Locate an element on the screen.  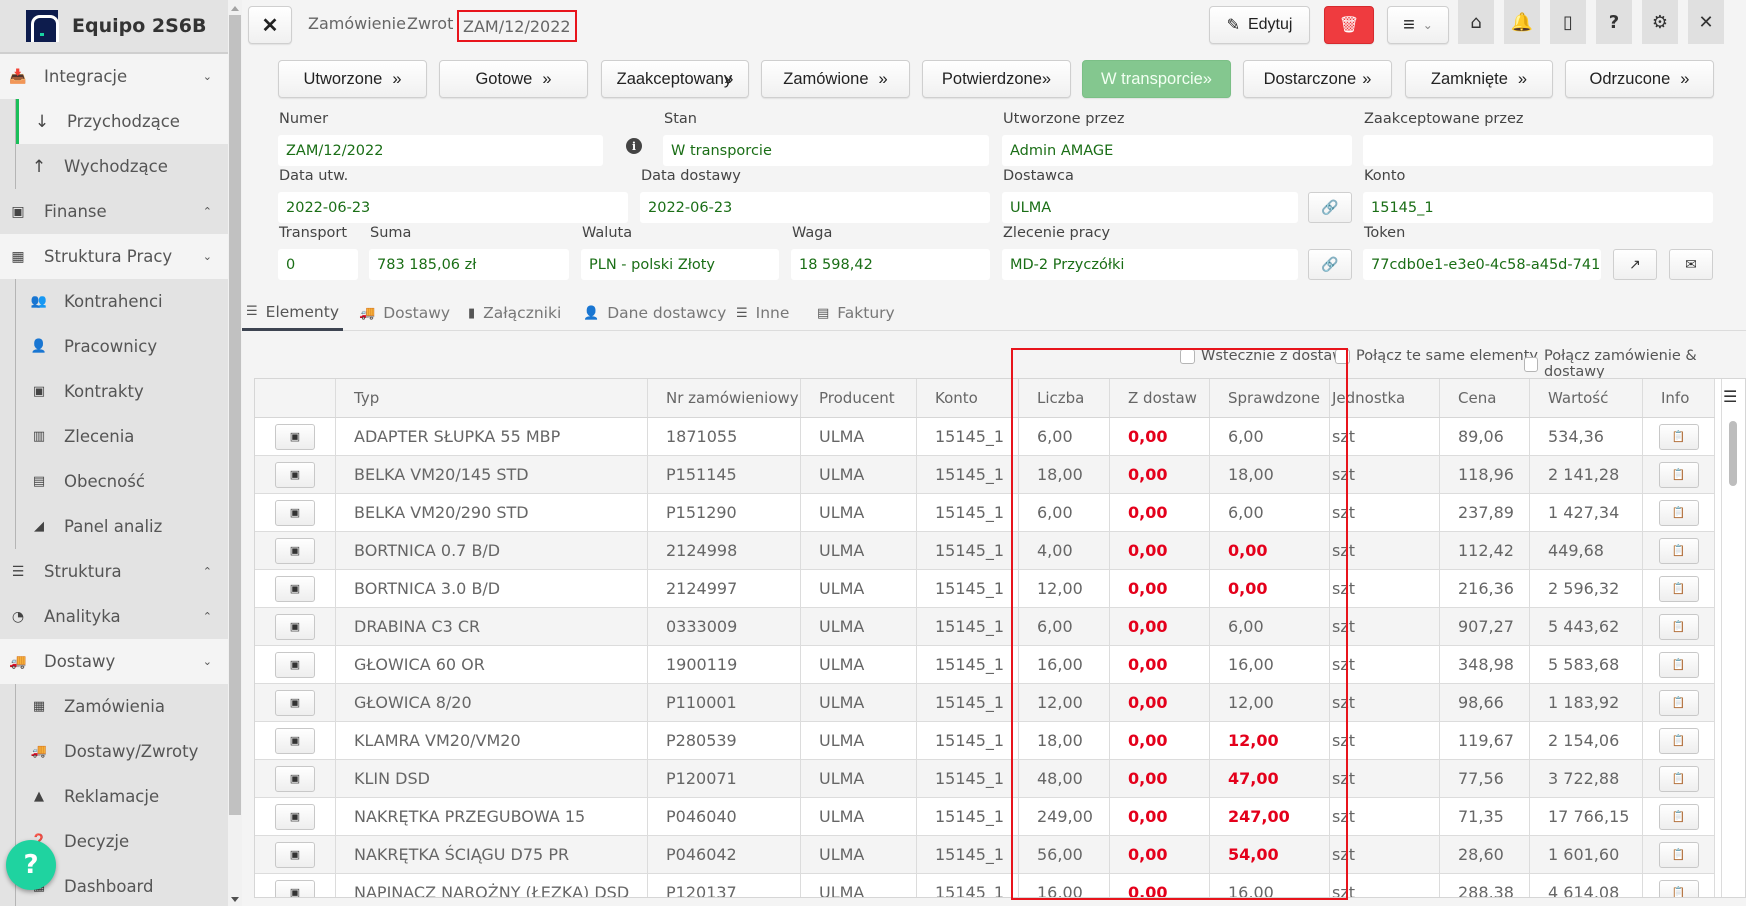
notifications-button: 🔔 is located at coordinates (1522, 22).